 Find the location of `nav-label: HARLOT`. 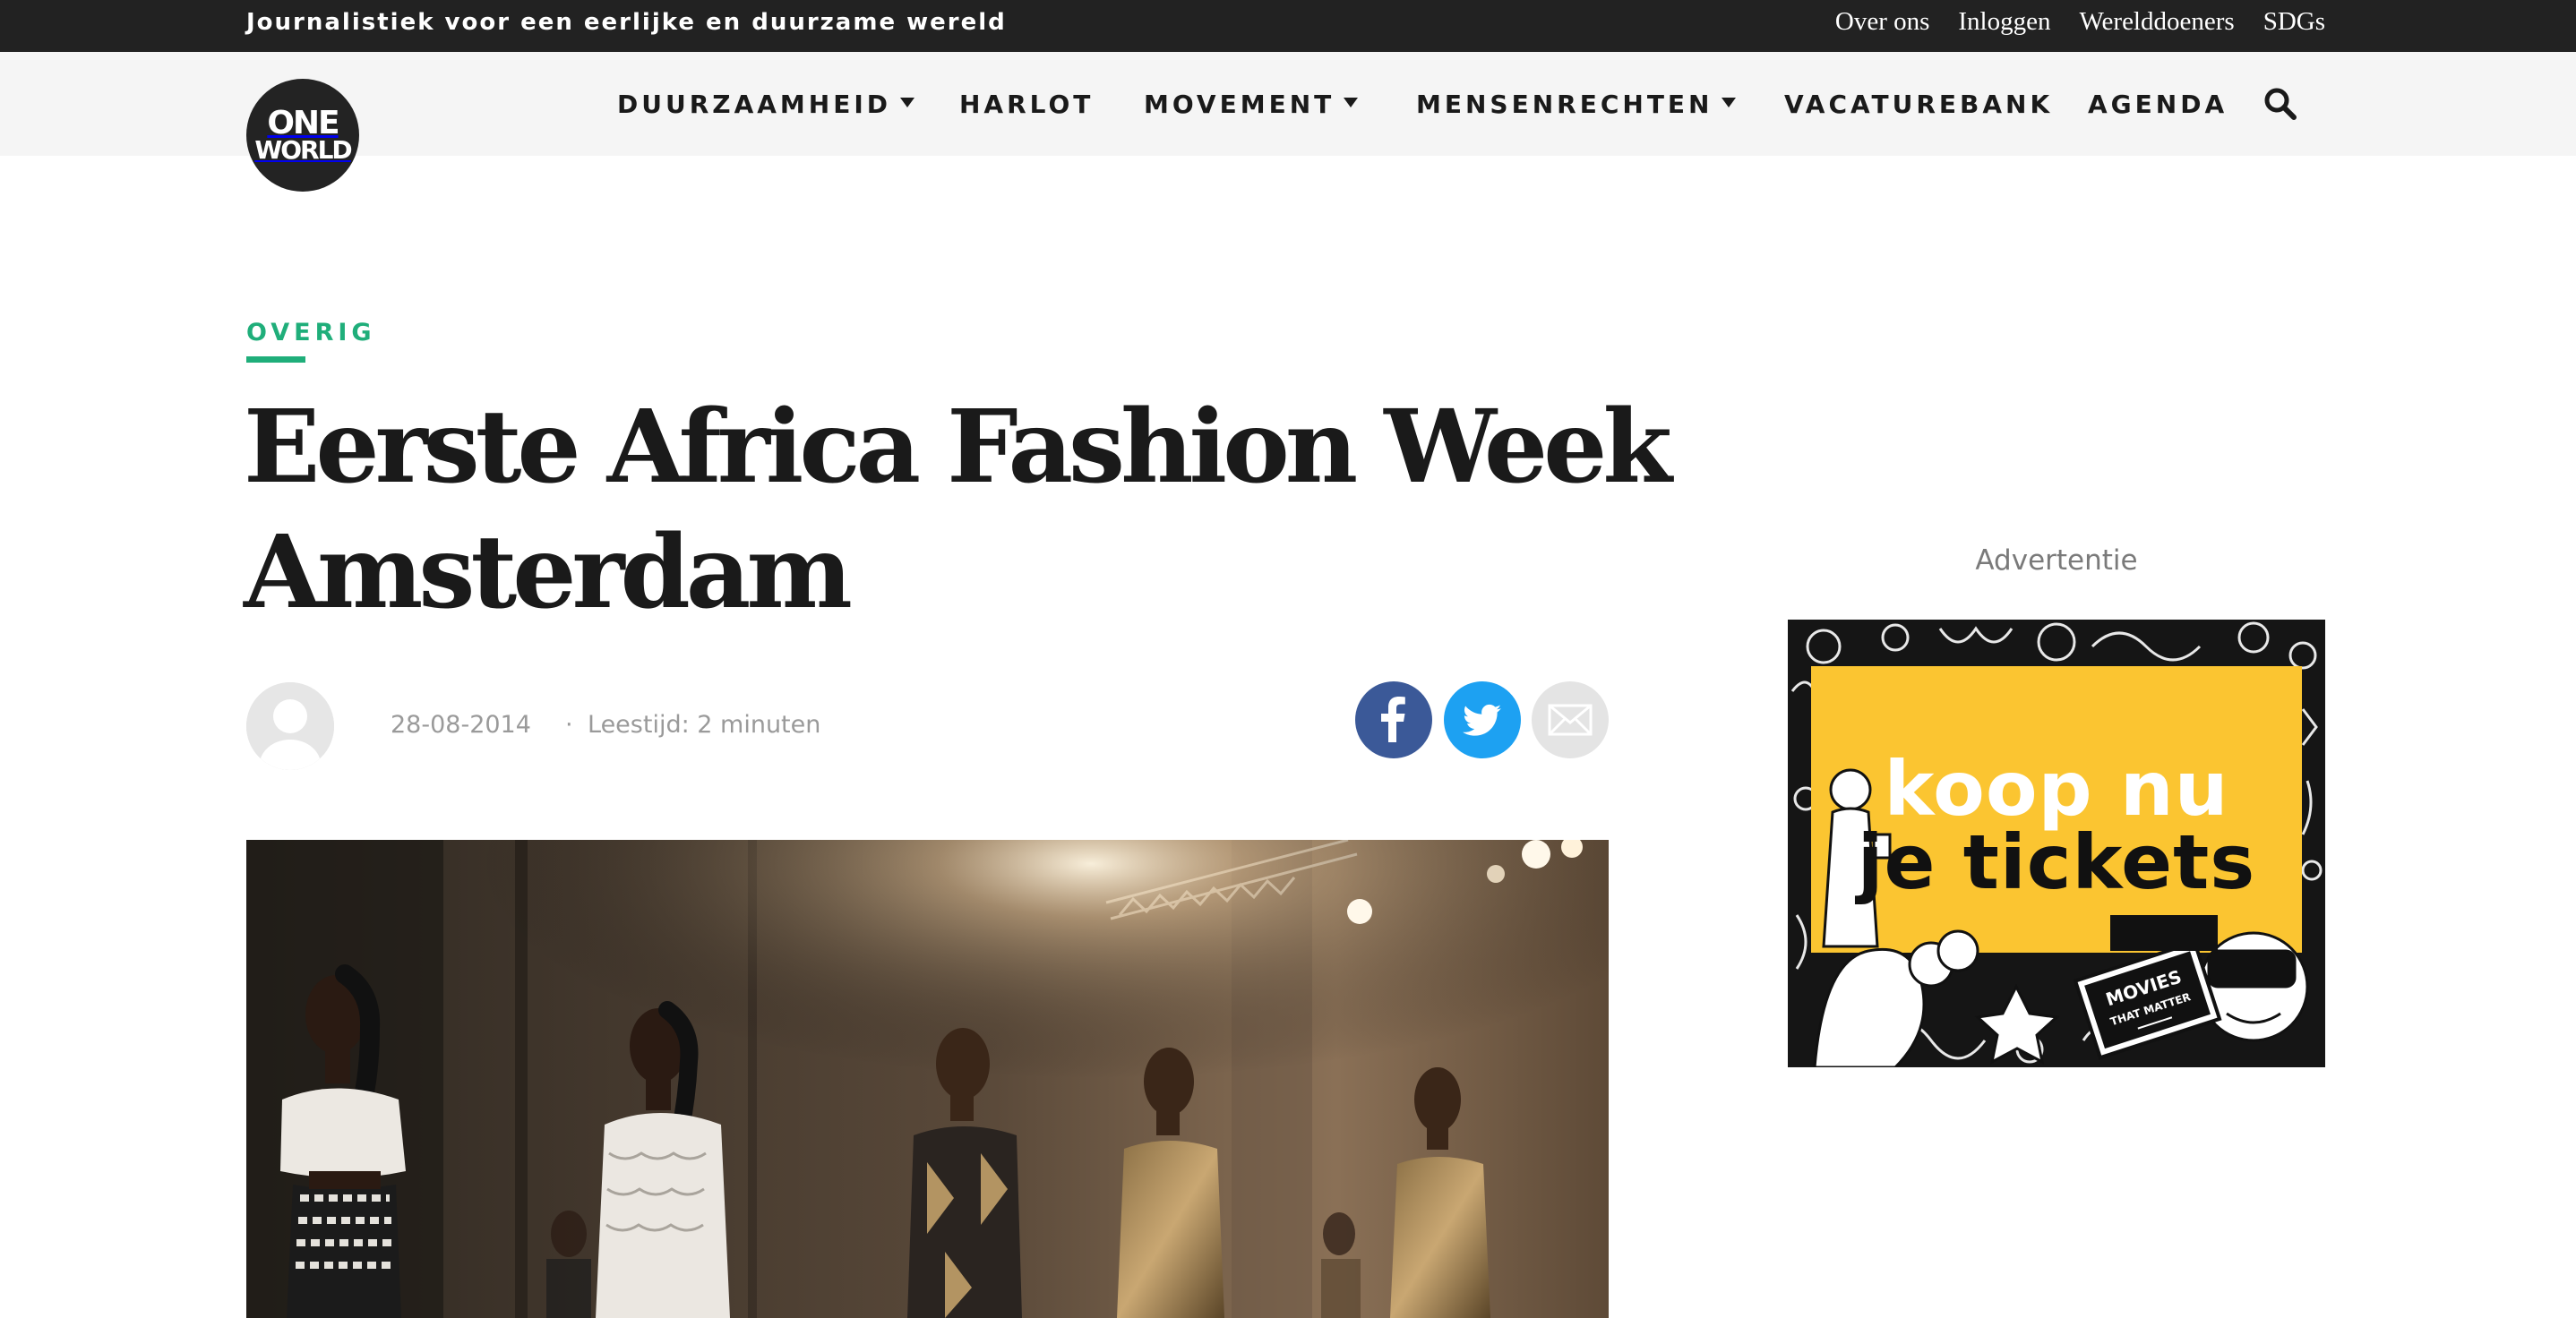

nav-label: HARLOT is located at coordinates (1027, 105).